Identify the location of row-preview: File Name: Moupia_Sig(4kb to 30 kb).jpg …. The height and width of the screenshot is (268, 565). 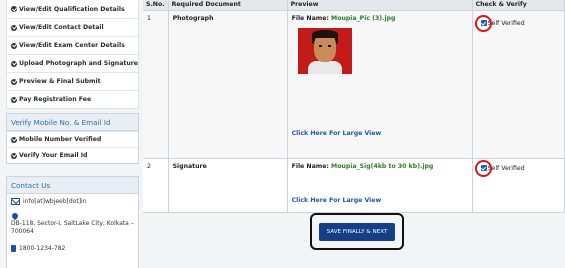
(380, 185).